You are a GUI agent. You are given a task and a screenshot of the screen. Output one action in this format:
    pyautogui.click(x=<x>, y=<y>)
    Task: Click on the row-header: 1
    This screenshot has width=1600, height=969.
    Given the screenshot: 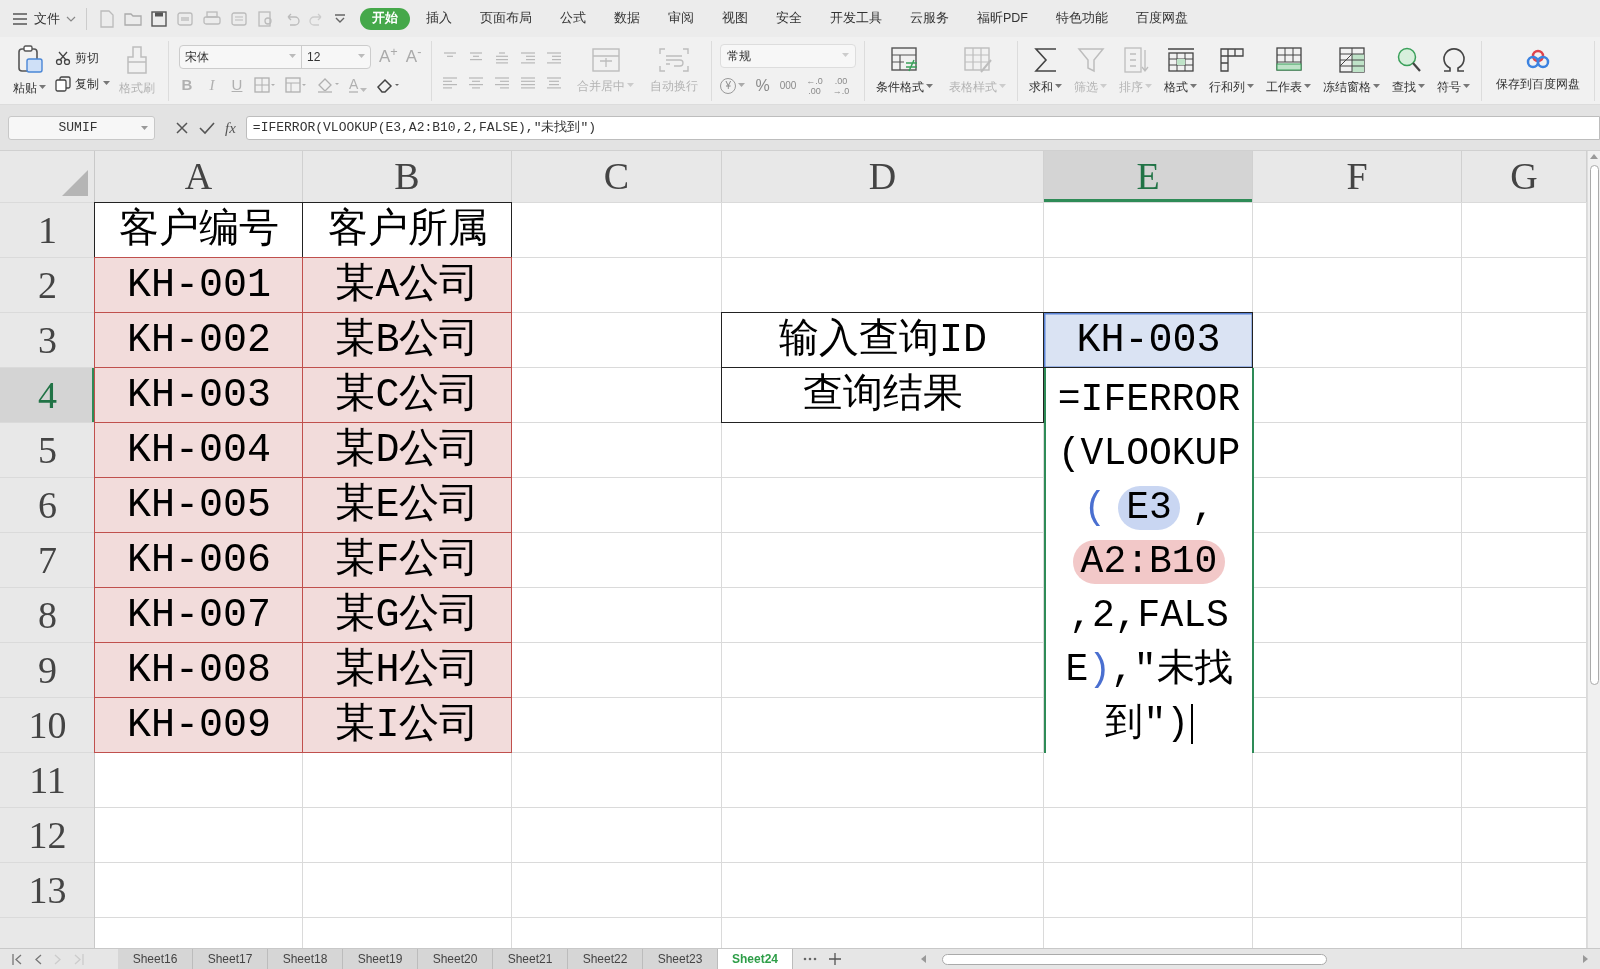 What is the action you would take?
    pyautogui.click(x=47, y=230)
    